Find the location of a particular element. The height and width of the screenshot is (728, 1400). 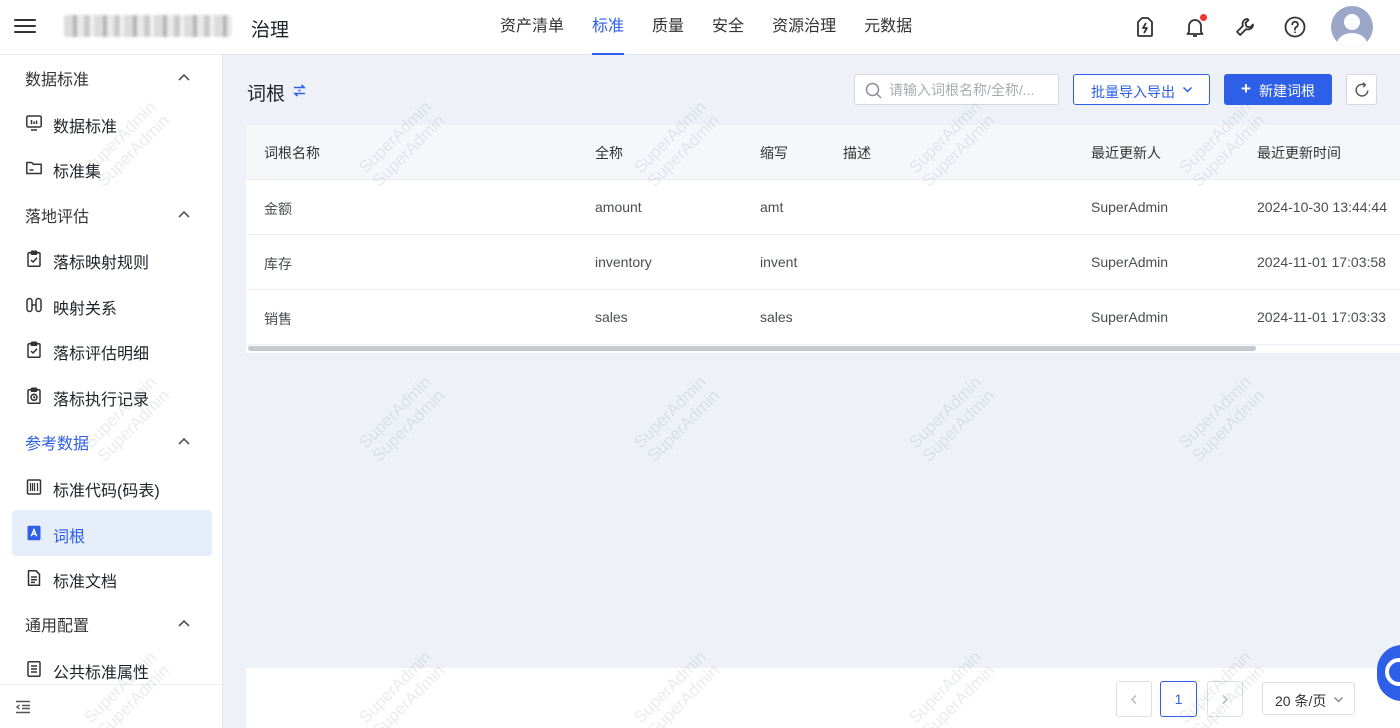

nav-item-metadata: 元数据 is located at coordinates (888, 27).